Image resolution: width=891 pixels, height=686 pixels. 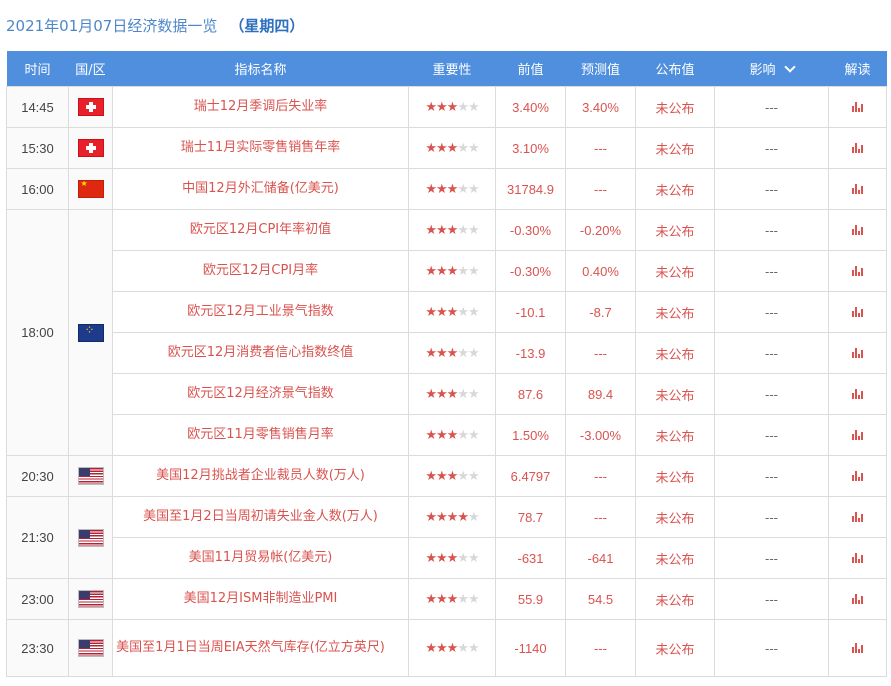 I want to click on table-row: 23:00 美国12月ISM非制造业PMI ★★★★★ 55.9 54.5 未公布 ---, so click(x=446, y=599).